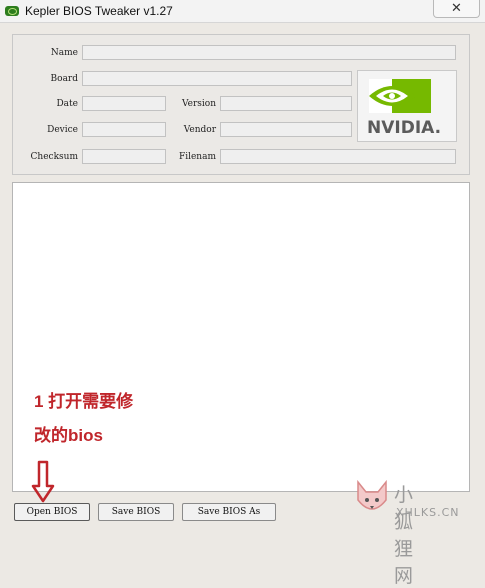 The image size is (485, 588). What do you see at coordinates (217, 78) in the screenshot?
I see `board-field` at bounding box center [217, 78].